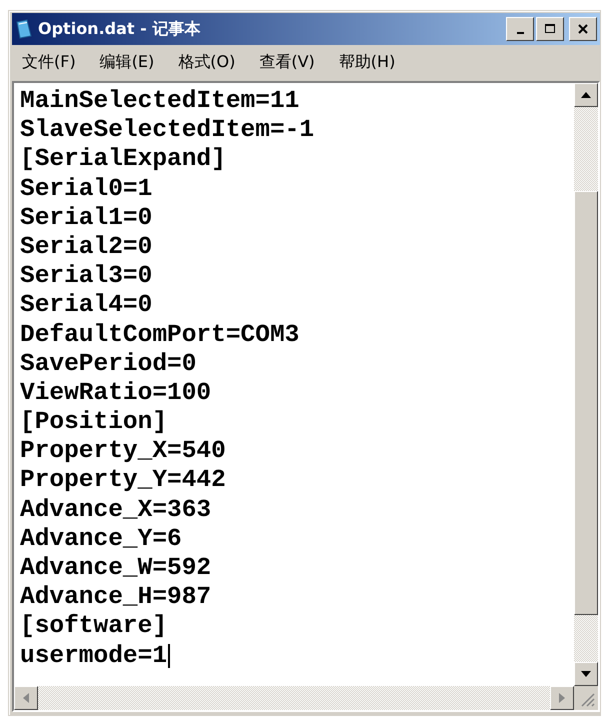  I want to click on maximize-button, so click(550, 29).